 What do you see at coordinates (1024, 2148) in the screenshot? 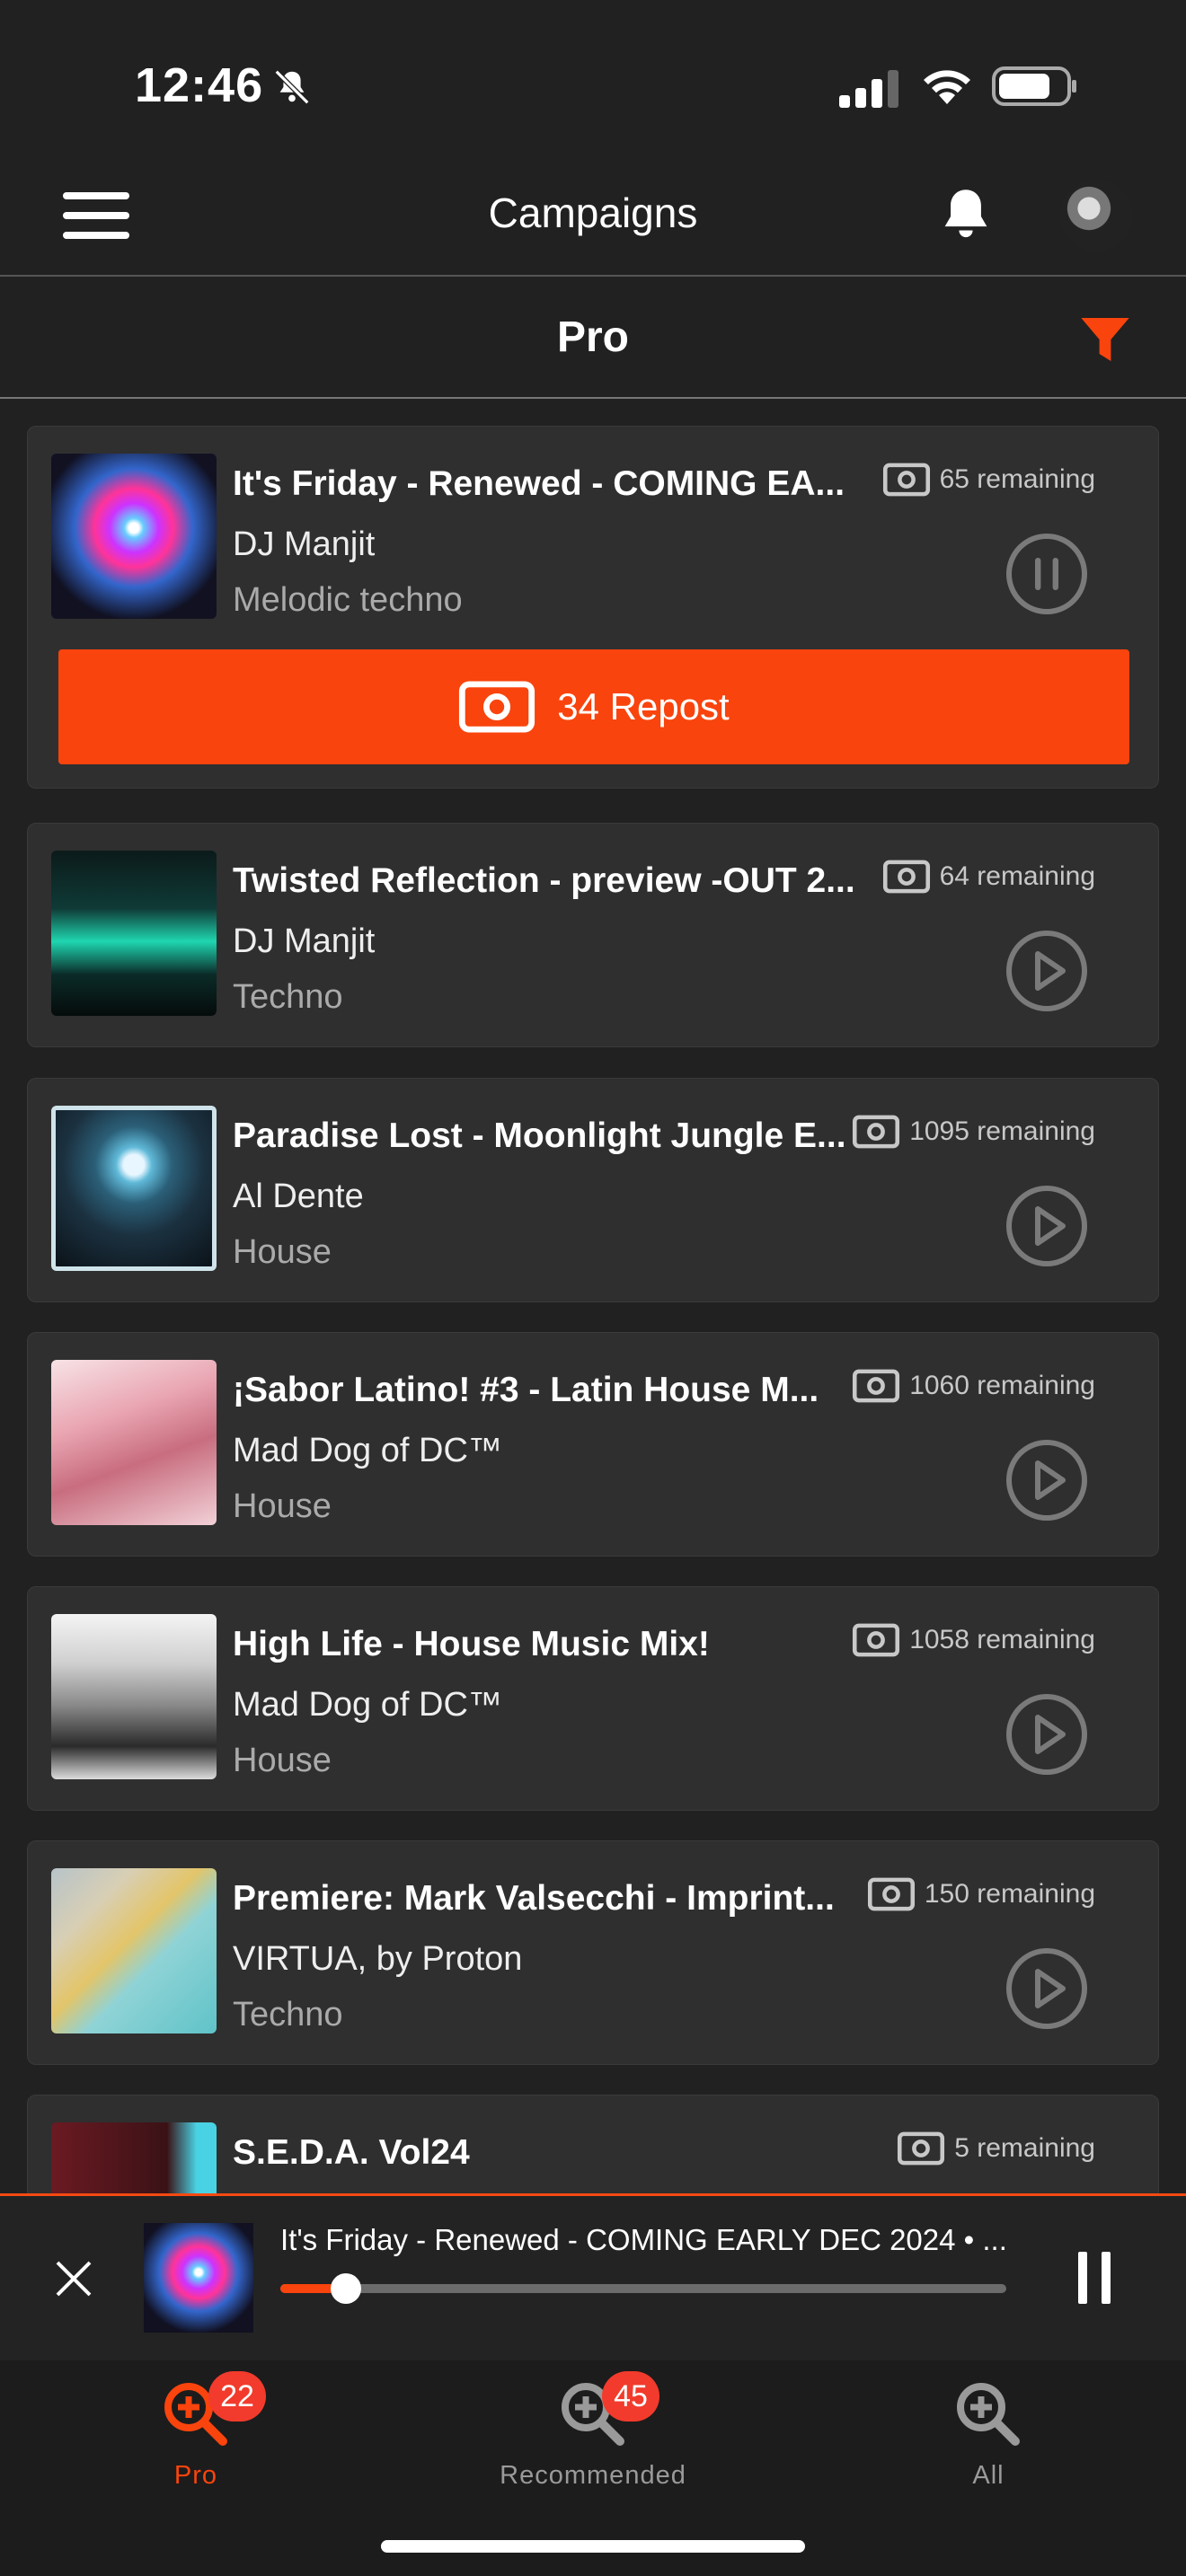
I see `remaining-label: 5 remaining` at bounding box center [1024, 2148].